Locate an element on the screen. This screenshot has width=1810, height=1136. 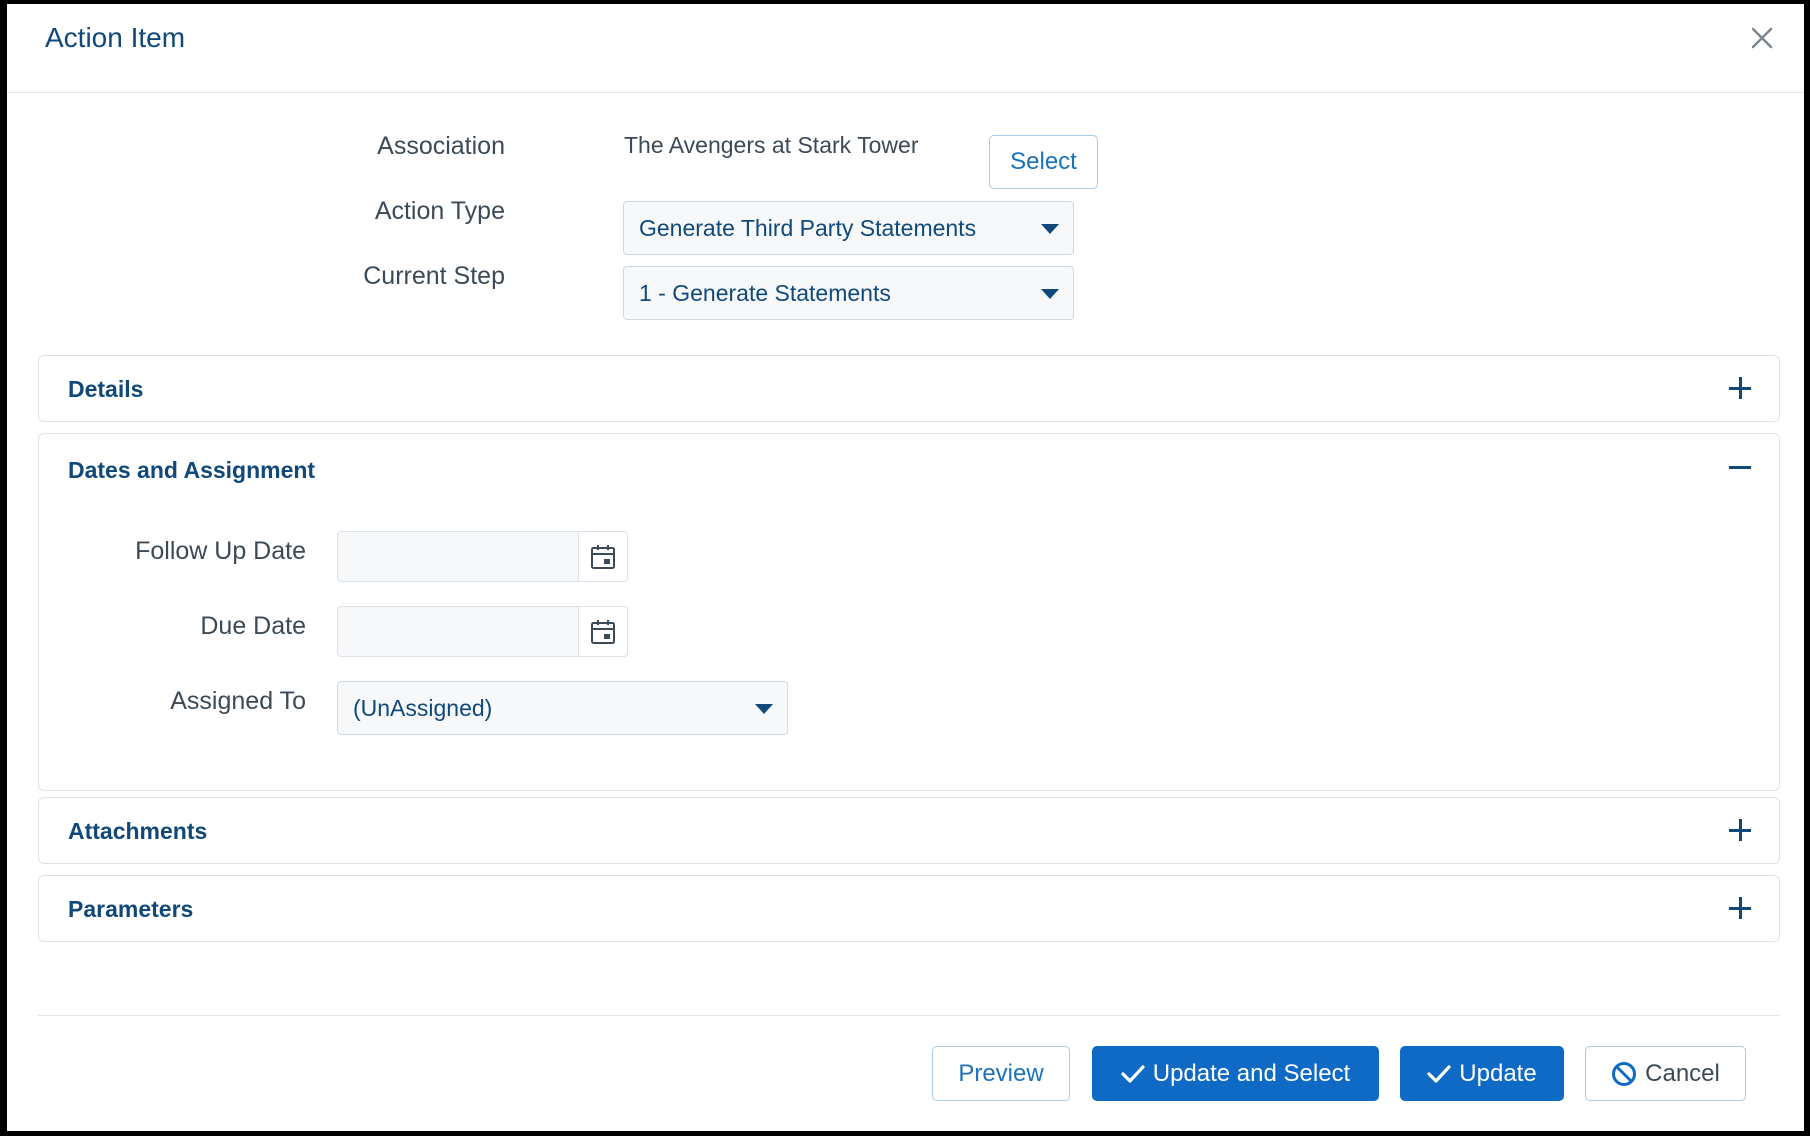
close-icon is located at coordinates (1762, 38).